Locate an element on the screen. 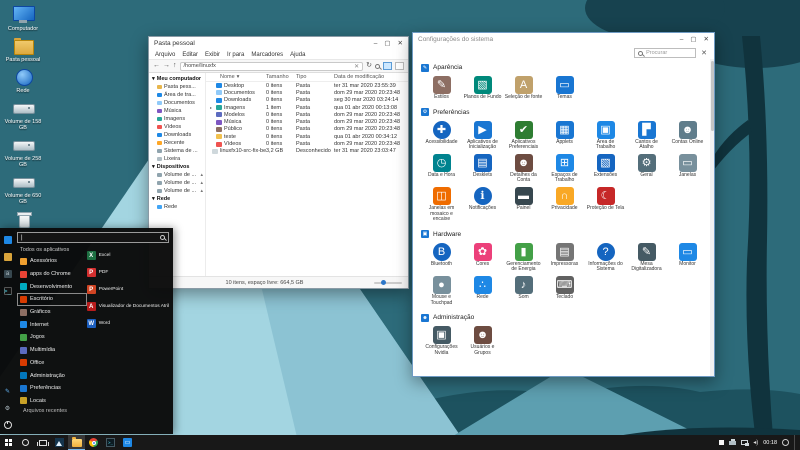  zoom-slider-thumb is located at coordinates (383, 282).